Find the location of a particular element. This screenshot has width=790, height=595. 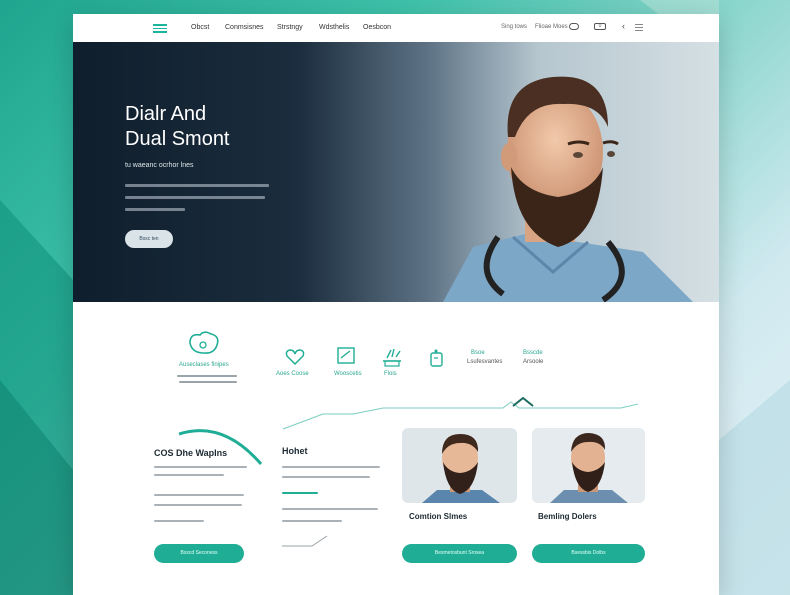

section-title-left: COS Dhe Waplns is located at coordinates (191, 453).